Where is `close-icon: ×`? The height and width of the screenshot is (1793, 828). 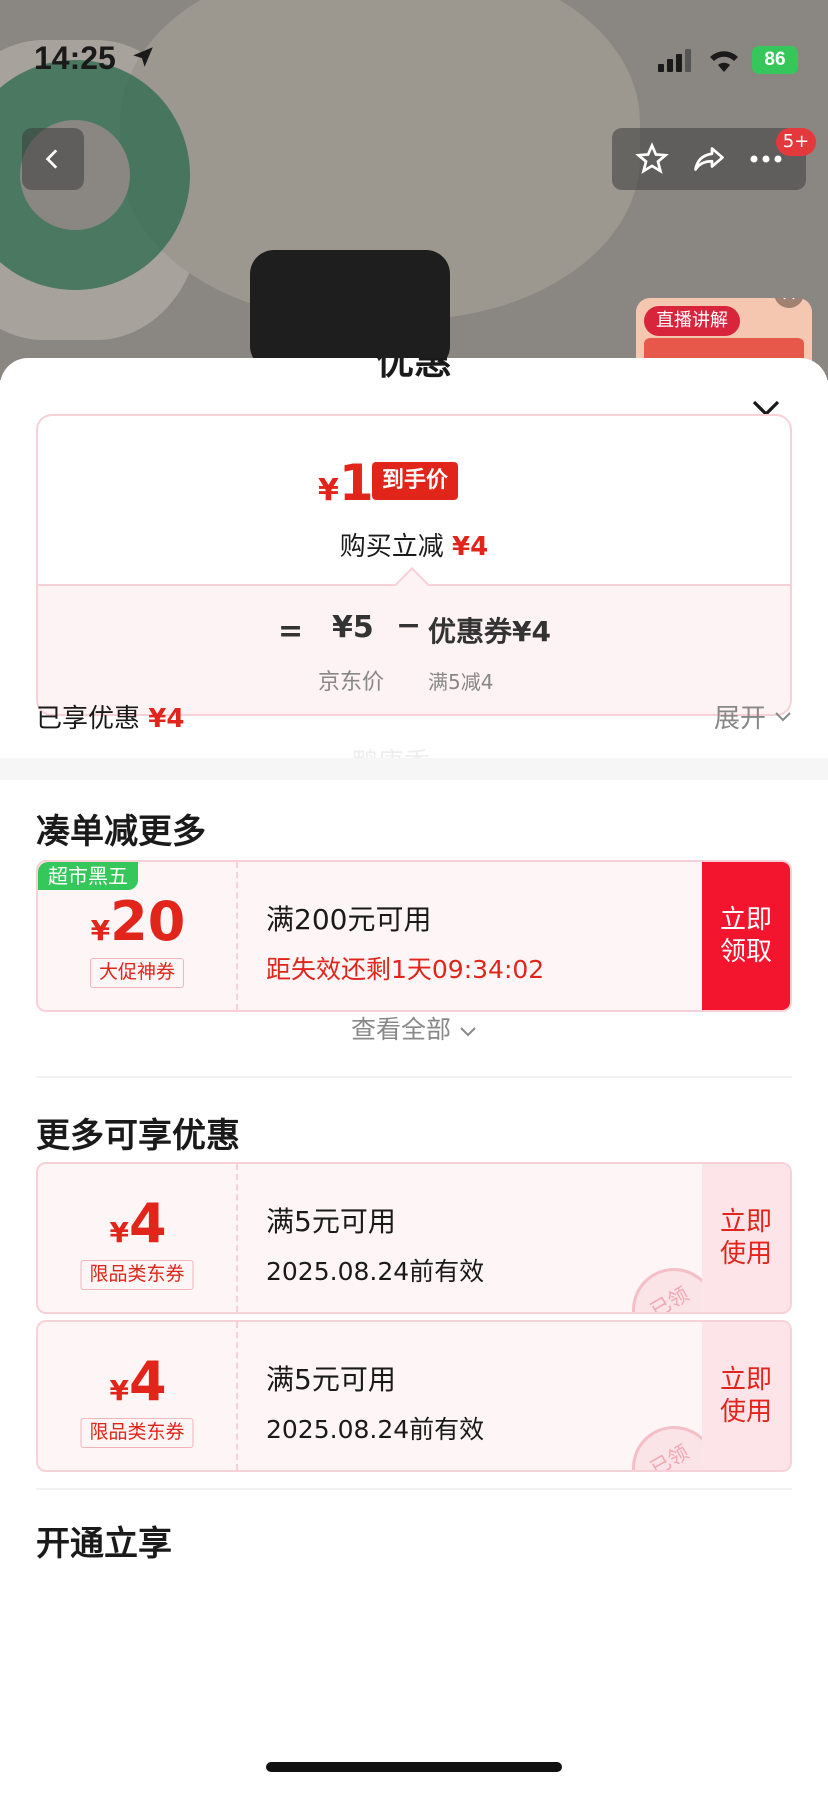 close-icon: × is located at coordinates (789, 303).